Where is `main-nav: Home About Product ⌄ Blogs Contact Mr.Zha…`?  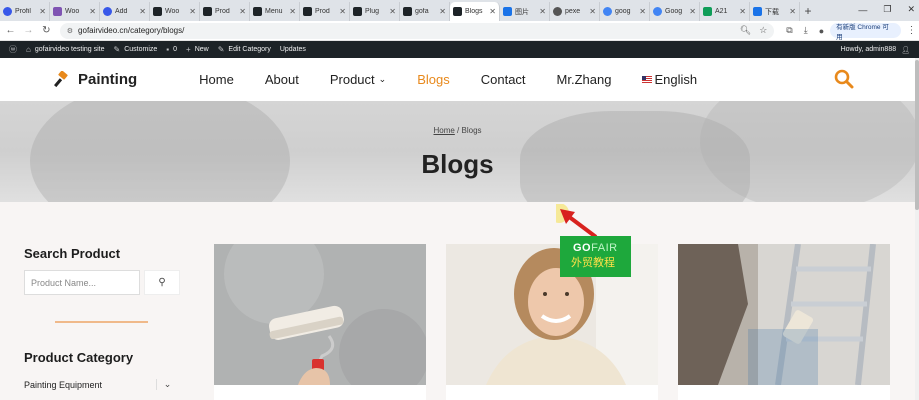 main-nav: Home About Product ⌄ Blogs Contact Mr.Zha… is located at coordinates (463, 79).